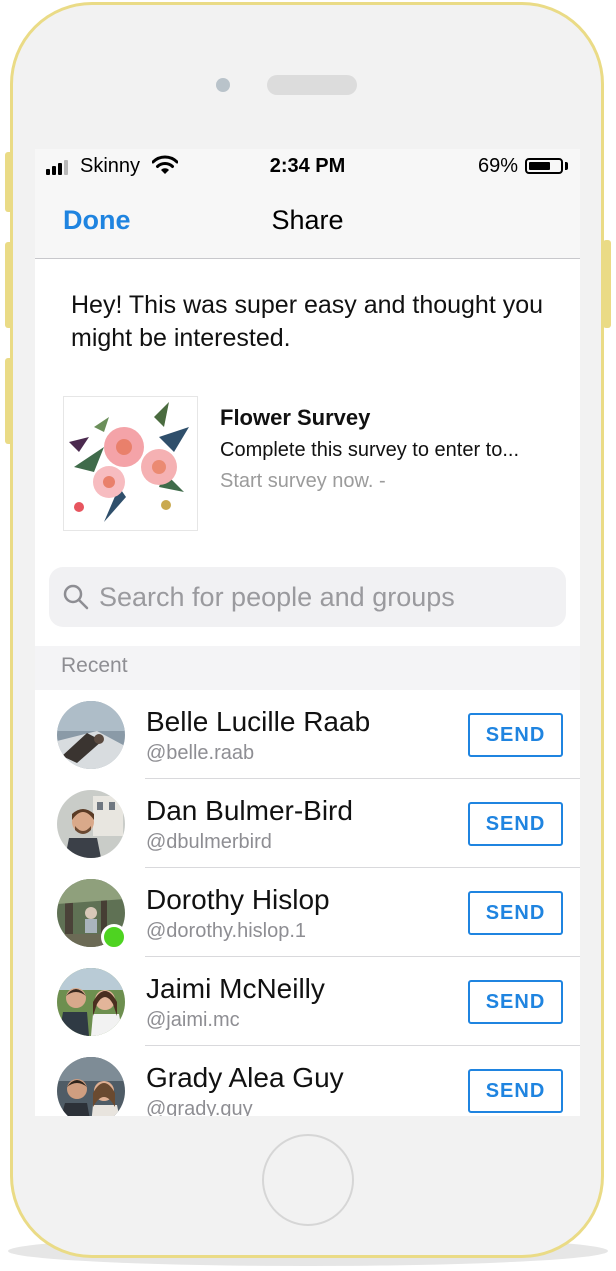 This screenshot has width=616, height=1271. Describe the element at coordinates (238, 899) in the screenshot. I see `contact-name: Dorothy Hislop` at that location.